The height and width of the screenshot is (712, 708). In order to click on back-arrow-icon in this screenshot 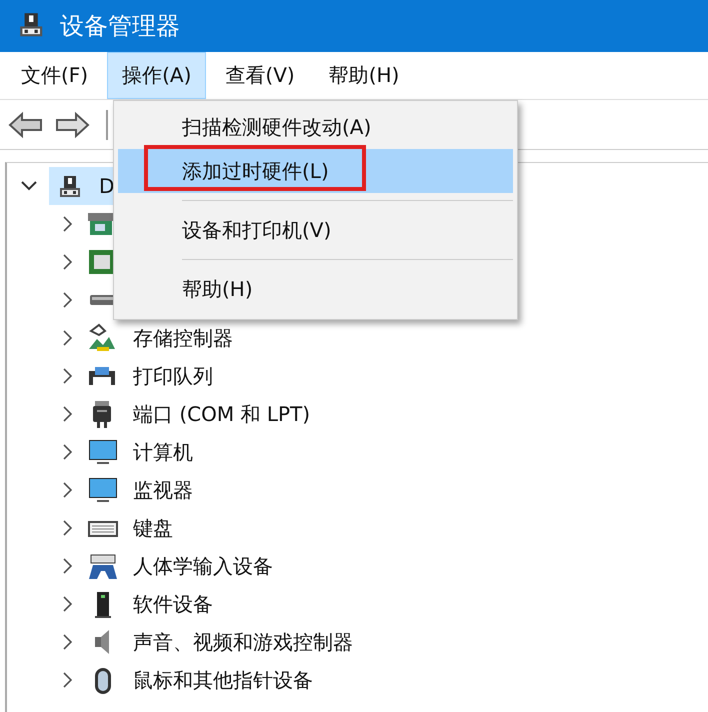, I will do `click(26, 124)`.